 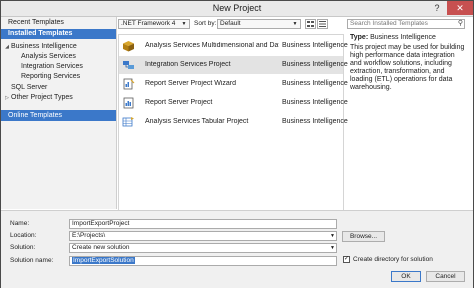 What do you see at coordinates (403, 37) in the screenshot?
I see `type-value: Business Intelligence` at bounding box center [403, 37].